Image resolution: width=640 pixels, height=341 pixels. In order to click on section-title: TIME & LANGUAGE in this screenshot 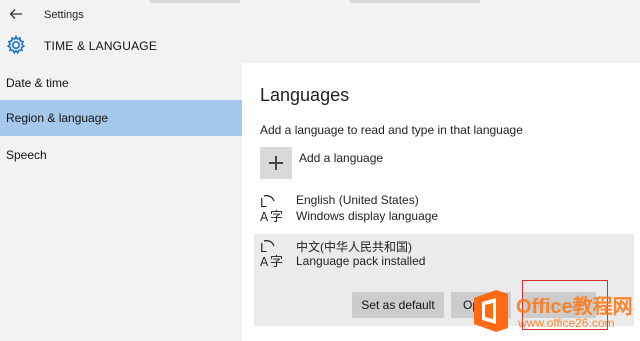, I will do `click(101, 46)`.